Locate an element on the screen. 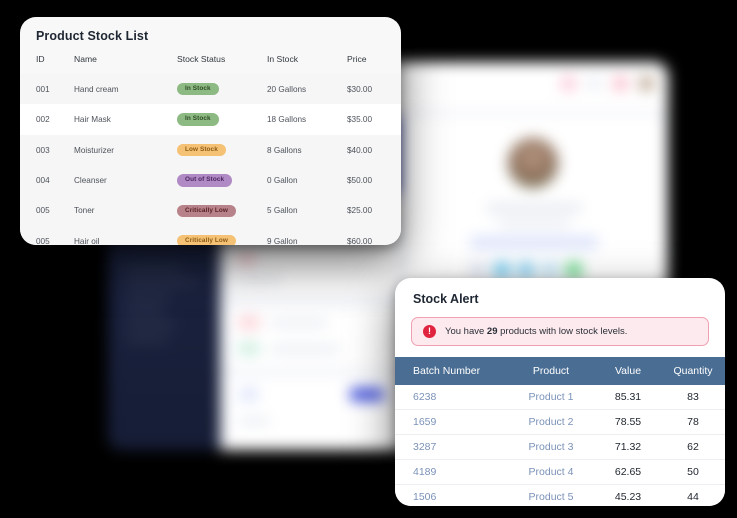  stock-alert-title: Stock Alert is located at coordinates (446, 299).